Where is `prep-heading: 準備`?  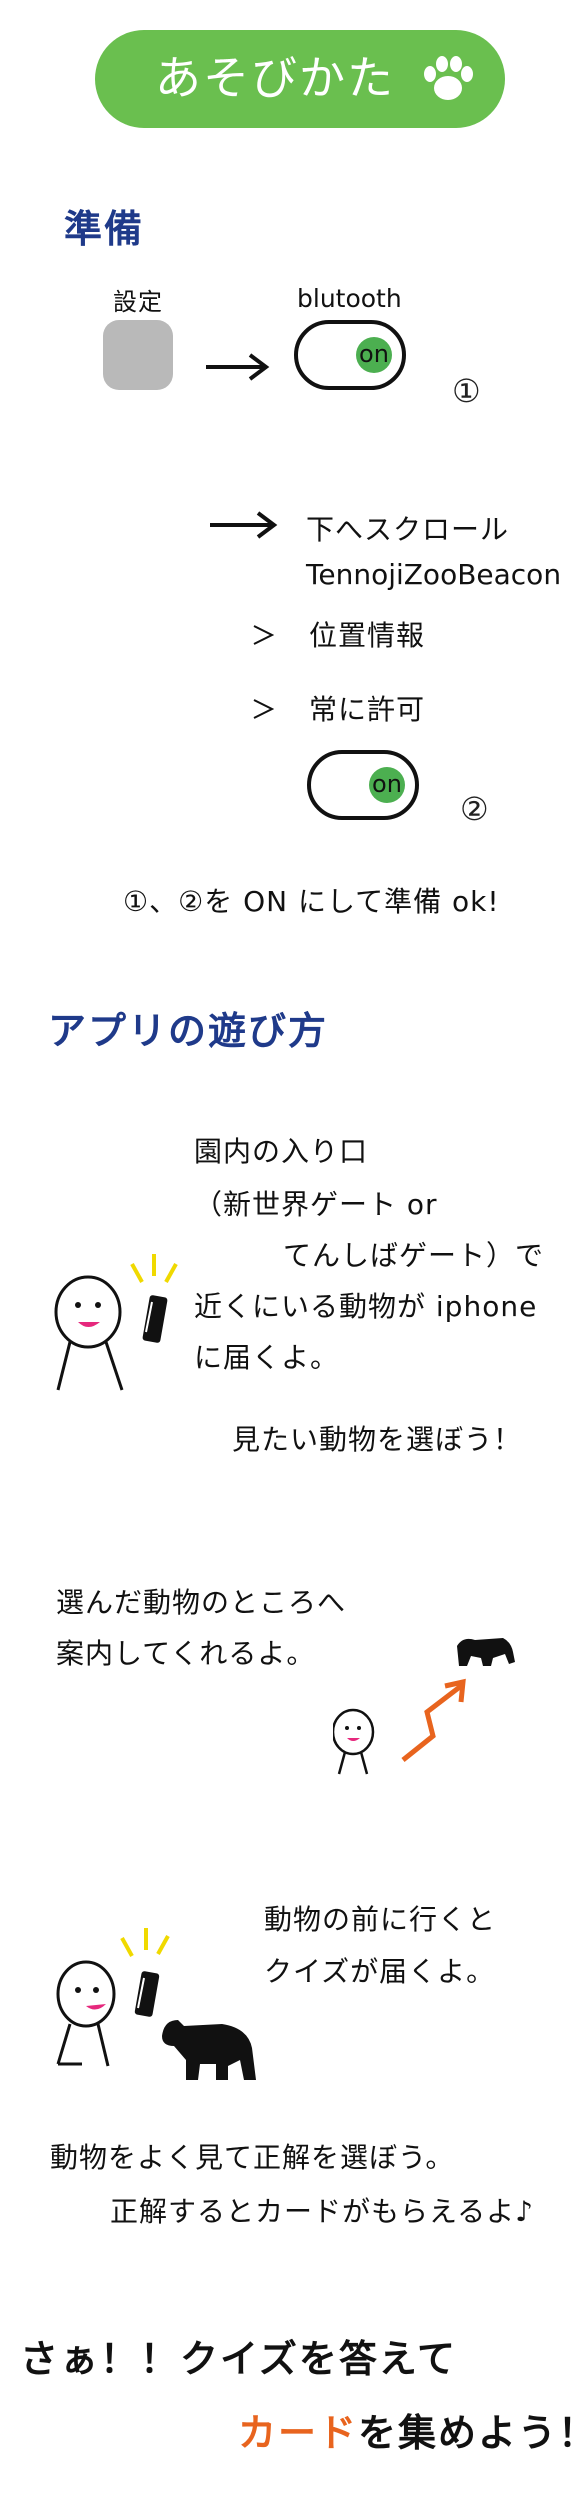 prep-heading: 準備 is located at coordinates (104, 229).